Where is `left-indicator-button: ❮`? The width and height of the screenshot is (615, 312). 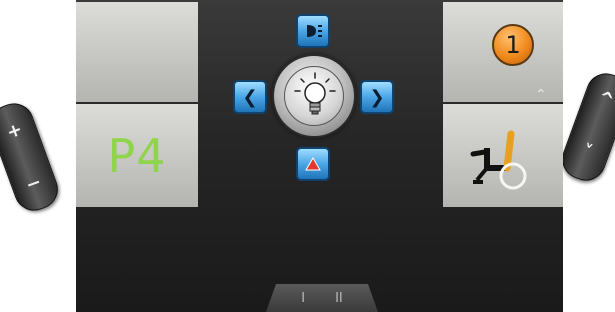 left-indicator-button: ❮ is located at coordinates (250, 97).